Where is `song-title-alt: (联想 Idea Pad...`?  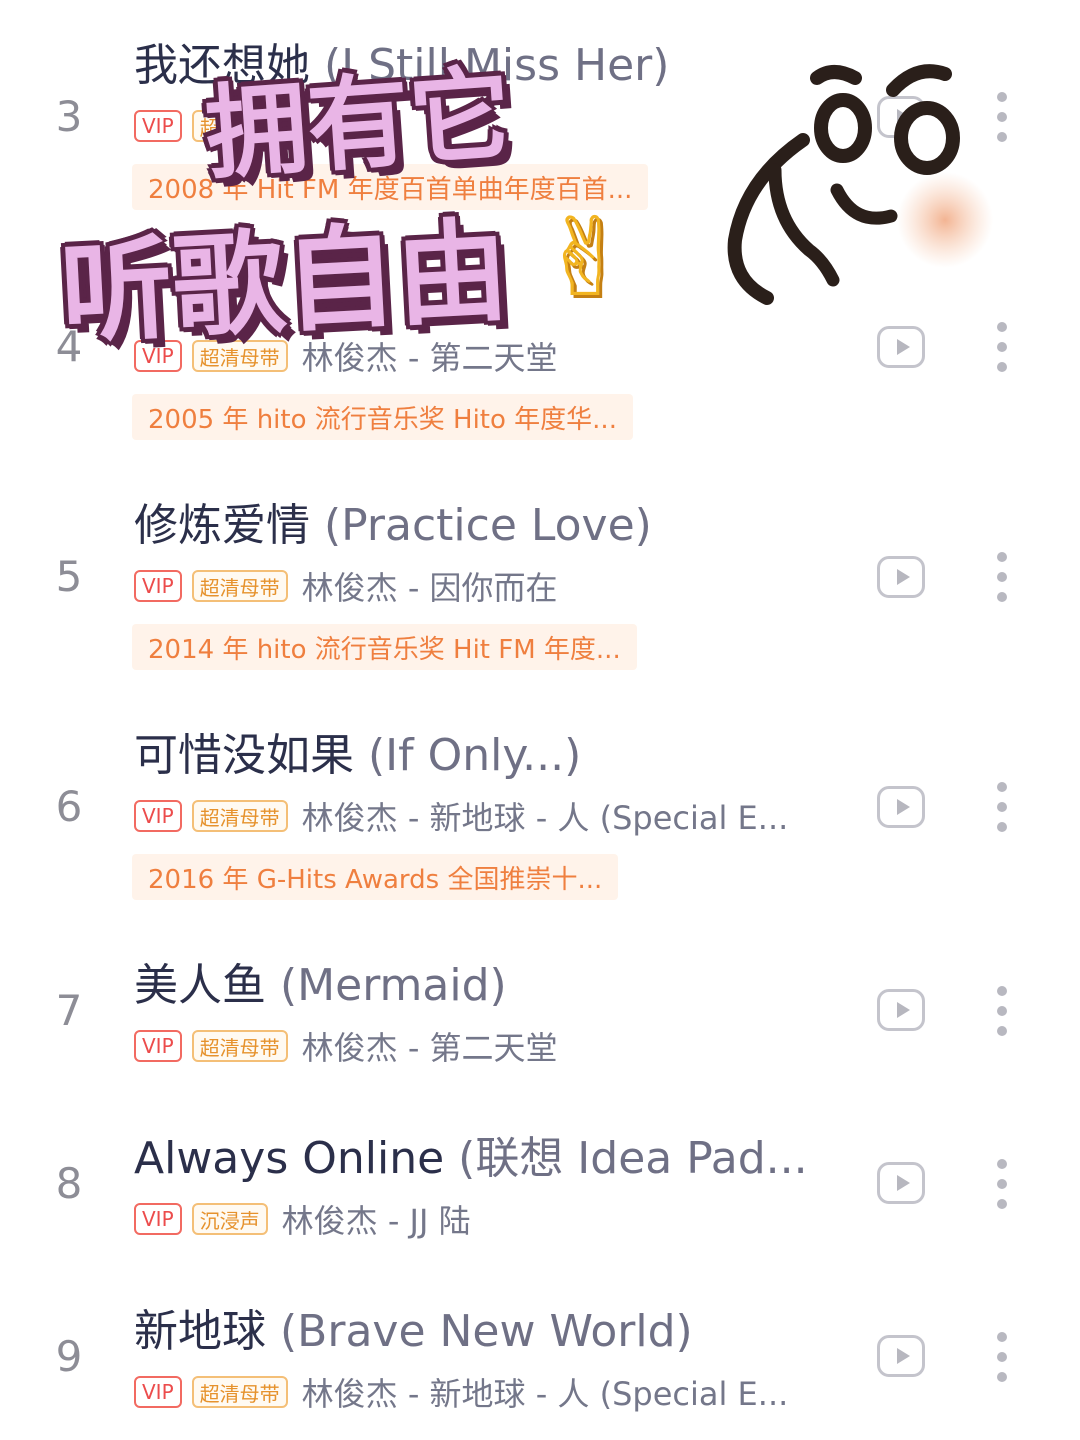
song-title-alt: (联想 Idea Pad... is located at coordinates (633, 1158).